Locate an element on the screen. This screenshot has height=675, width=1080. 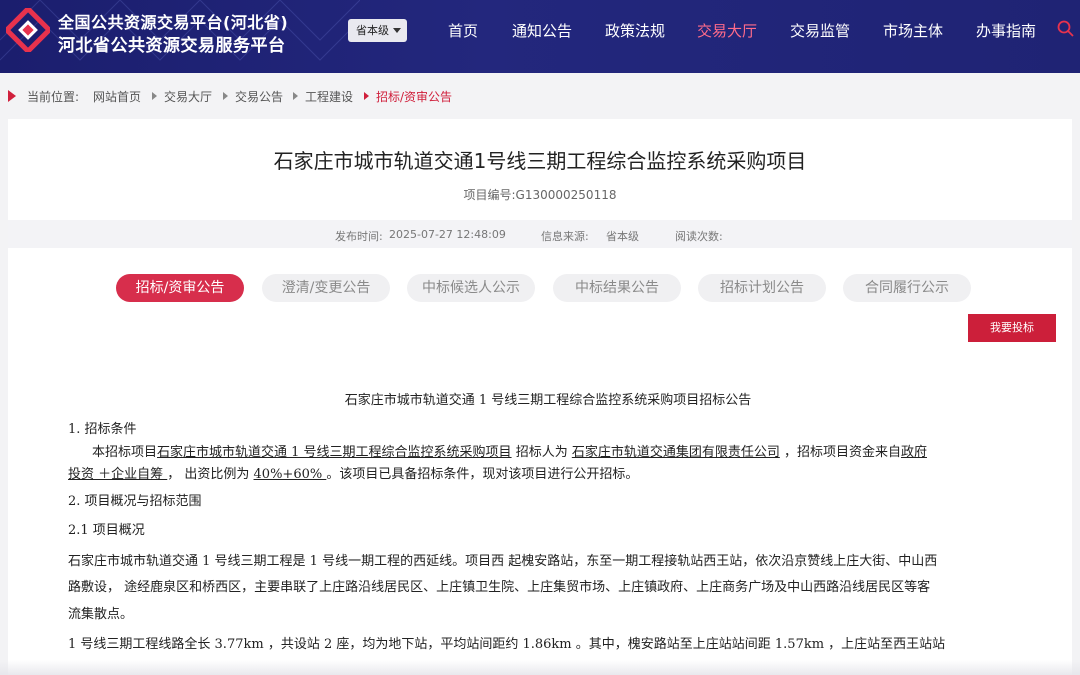
location-arrow-icon is located at coordinates (12, 96).